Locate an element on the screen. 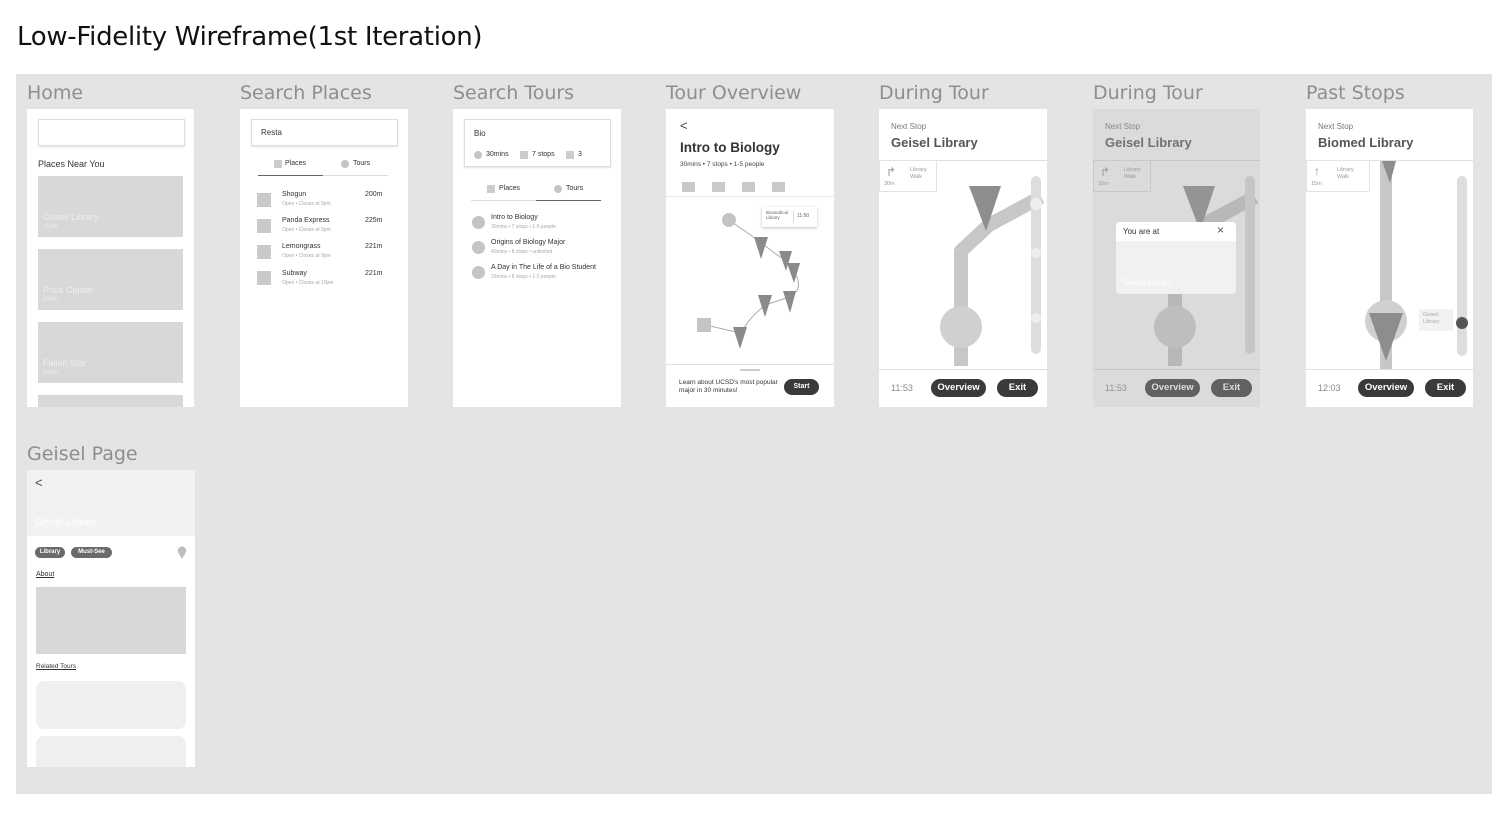  progress-current is located at coordinates (1462, 323).